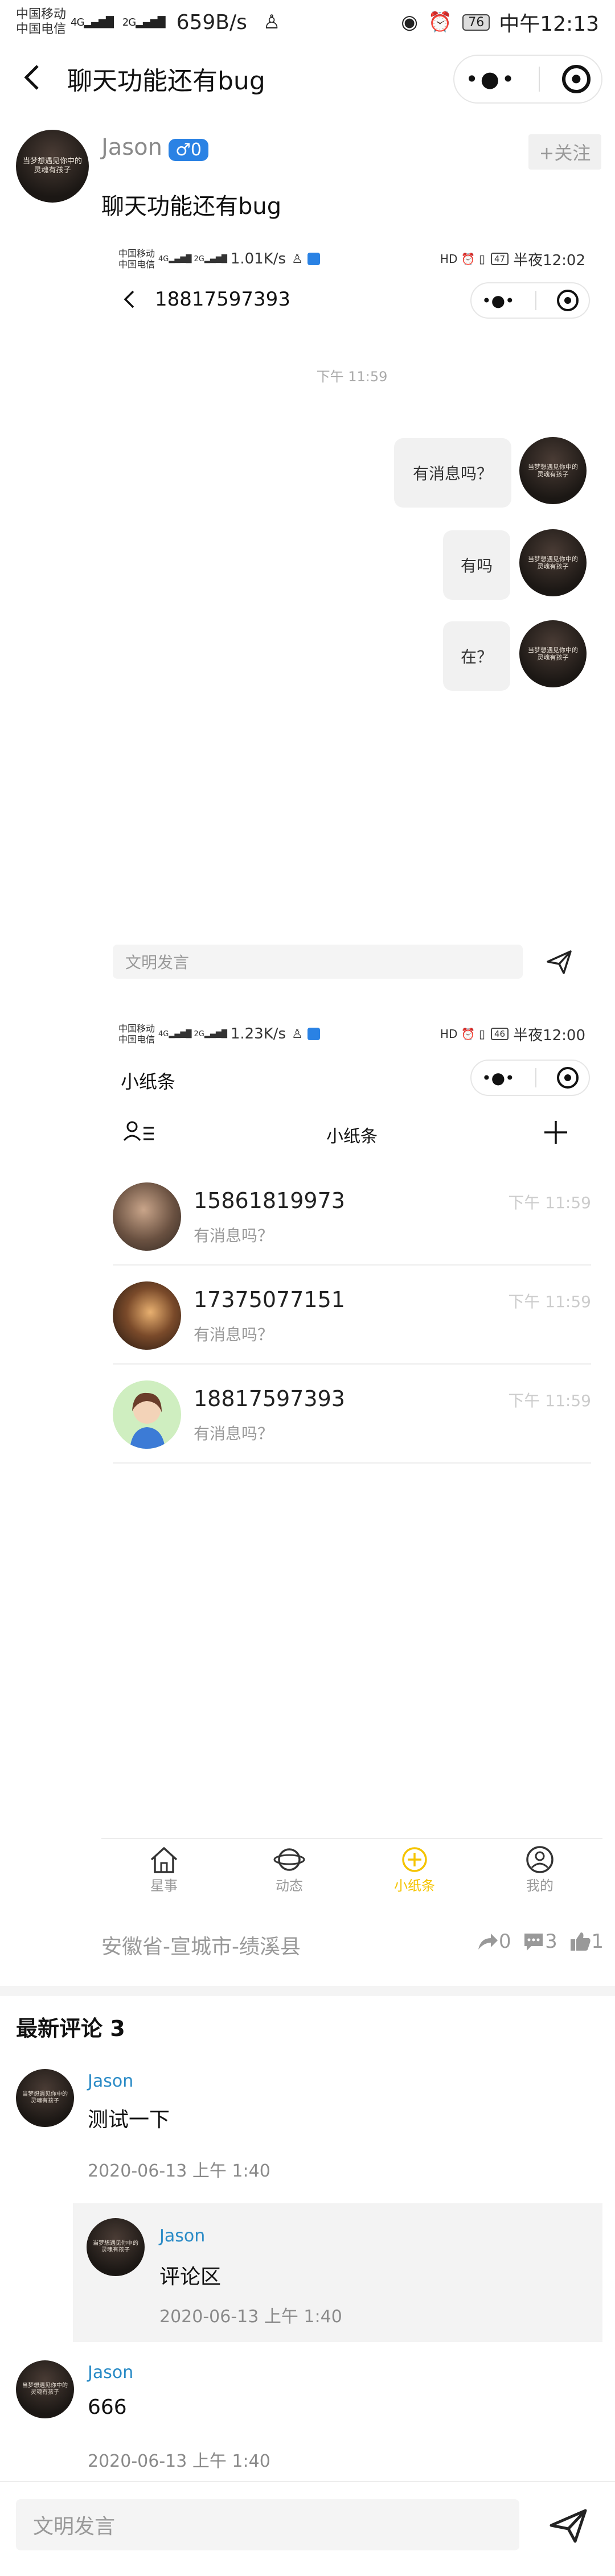 The height and width of the screenshot is (2576, 615). Describe the element at coordinates (352, 1137) in the screenshot. I see `shot2-tab-title: 小纸条` at that location.